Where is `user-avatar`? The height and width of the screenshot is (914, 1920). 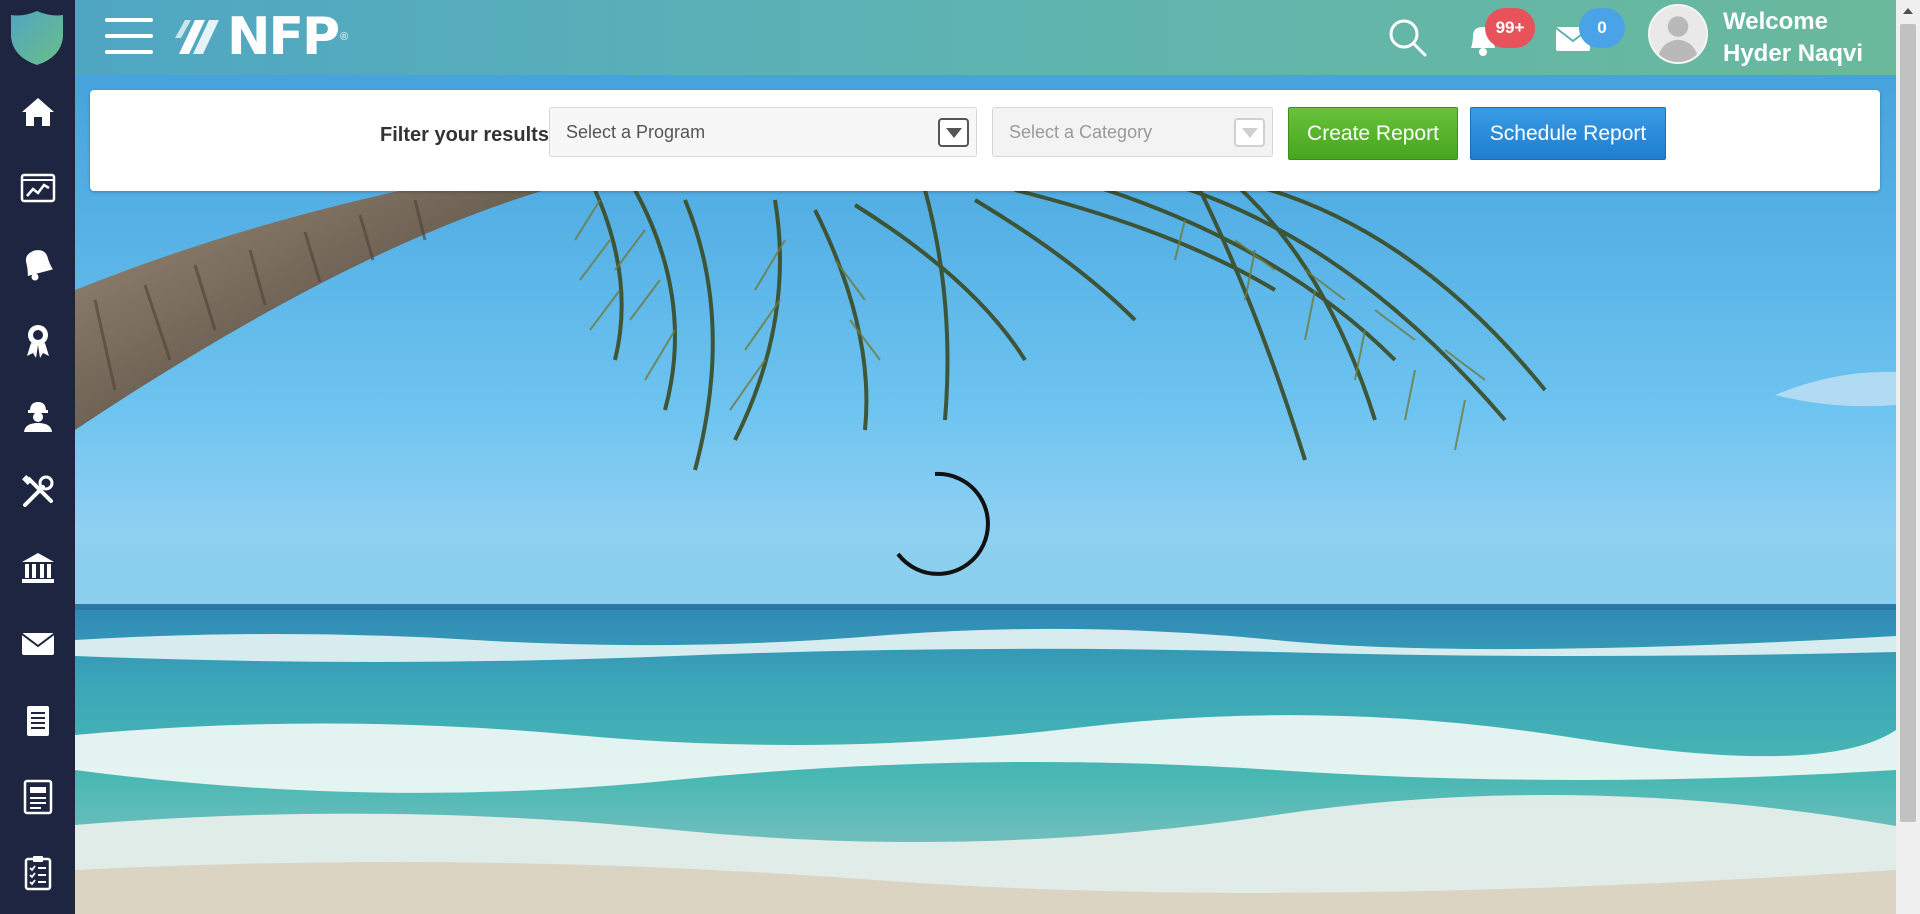
user-avatar is located at coordinates (1678, 34).